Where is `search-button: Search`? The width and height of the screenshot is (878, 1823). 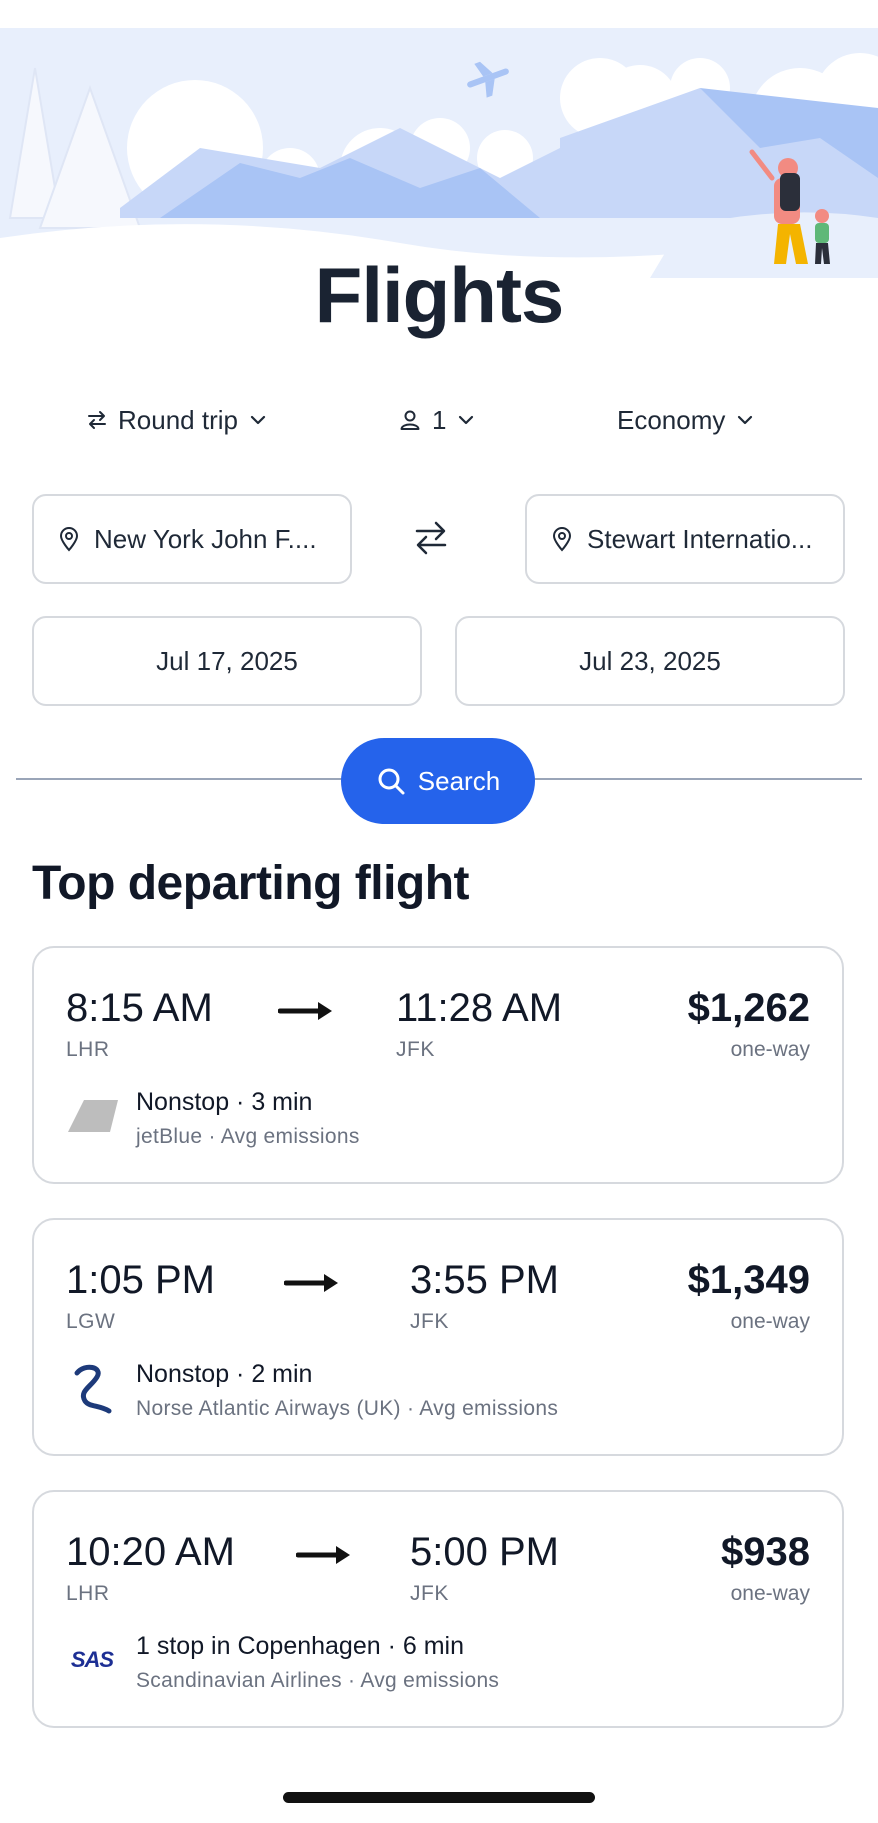
search-button: Search is located at coordinates (438, 781).